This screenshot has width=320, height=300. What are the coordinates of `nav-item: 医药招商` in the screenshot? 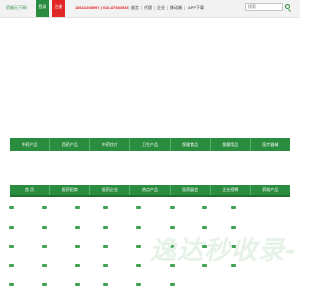 It's located at (69, 190).